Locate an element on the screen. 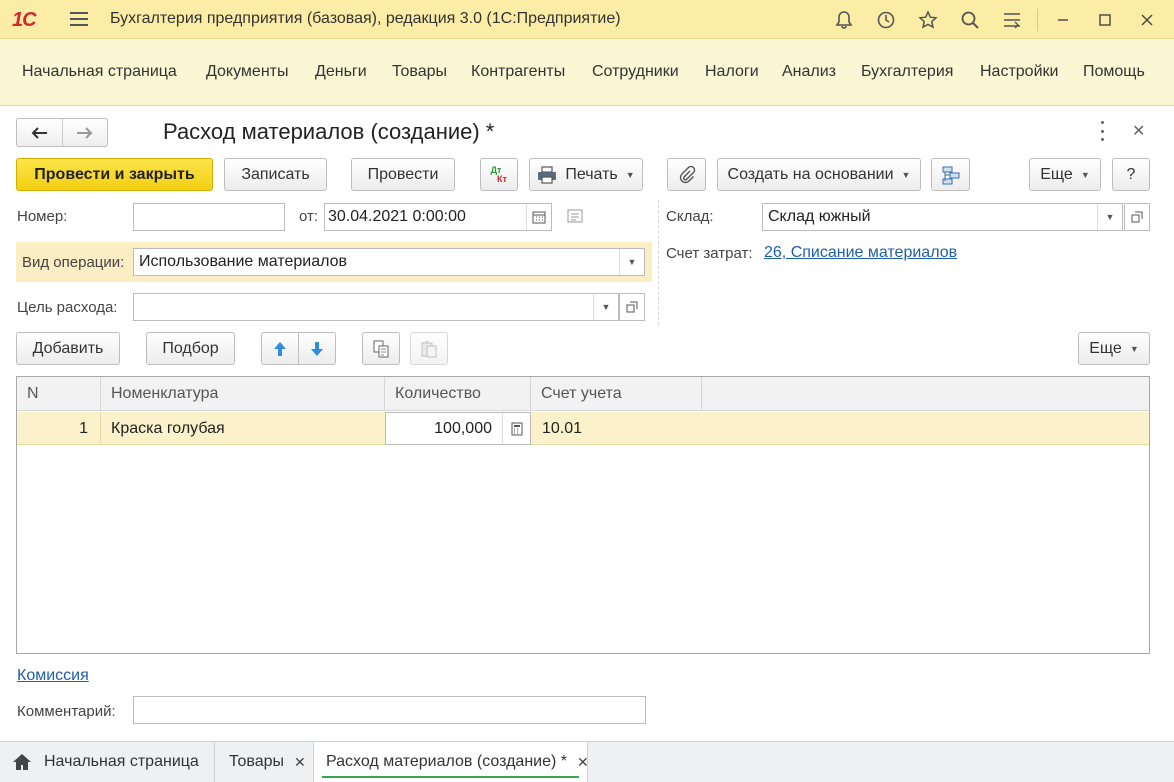 The image size is (1174, 782). warehouse-field: Склад южный ▼ is located at coordinates (942, 217).